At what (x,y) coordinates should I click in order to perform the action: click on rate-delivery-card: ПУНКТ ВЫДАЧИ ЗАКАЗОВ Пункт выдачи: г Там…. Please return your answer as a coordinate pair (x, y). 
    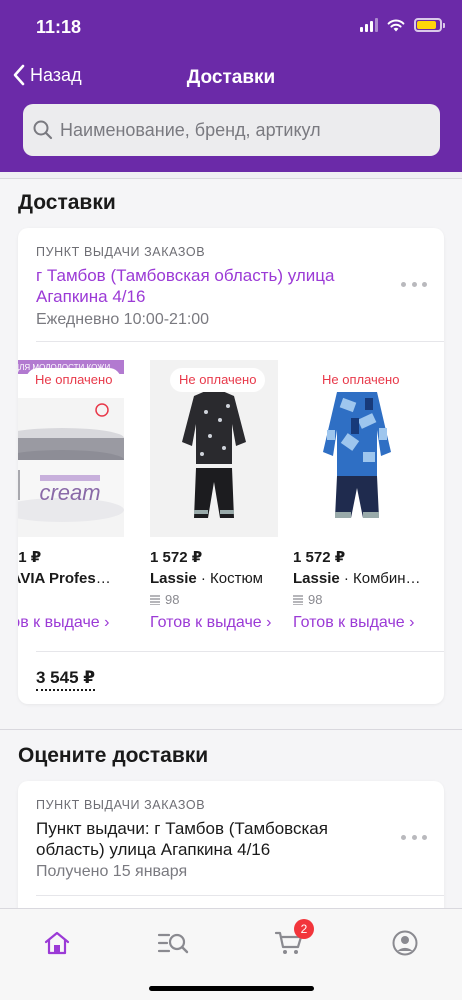
    Looking at the image, I should click on (231, 844).